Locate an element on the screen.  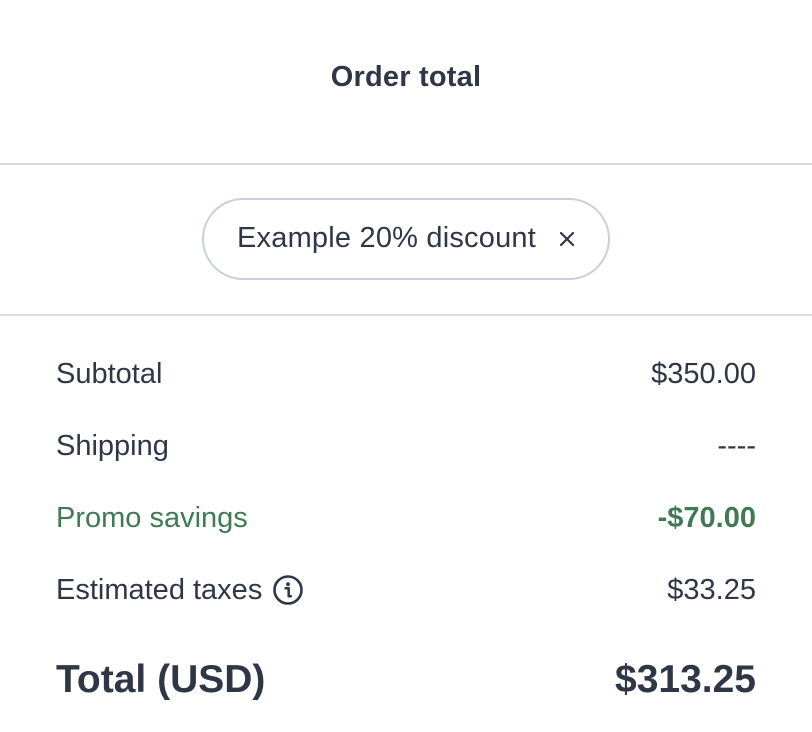
total-value: $313.25 is located at coordinates (685, 679).